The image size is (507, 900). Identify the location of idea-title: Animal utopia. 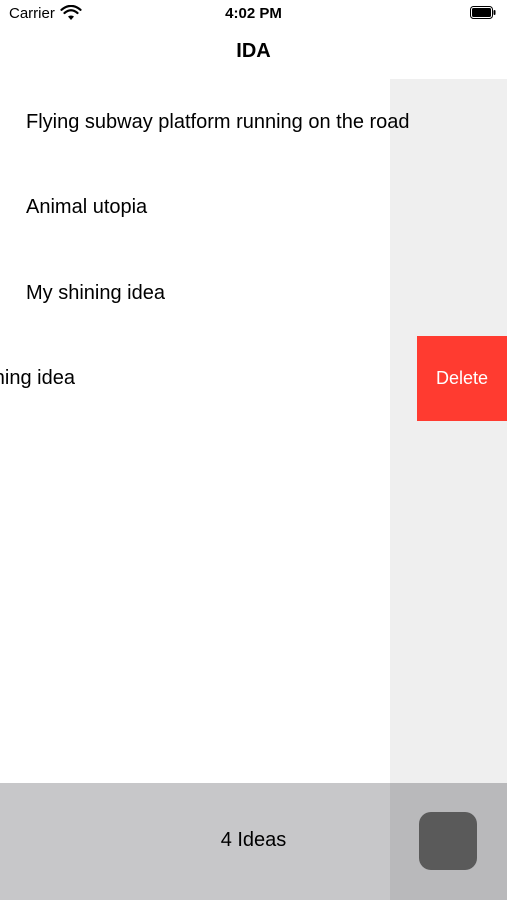
(87, 207).